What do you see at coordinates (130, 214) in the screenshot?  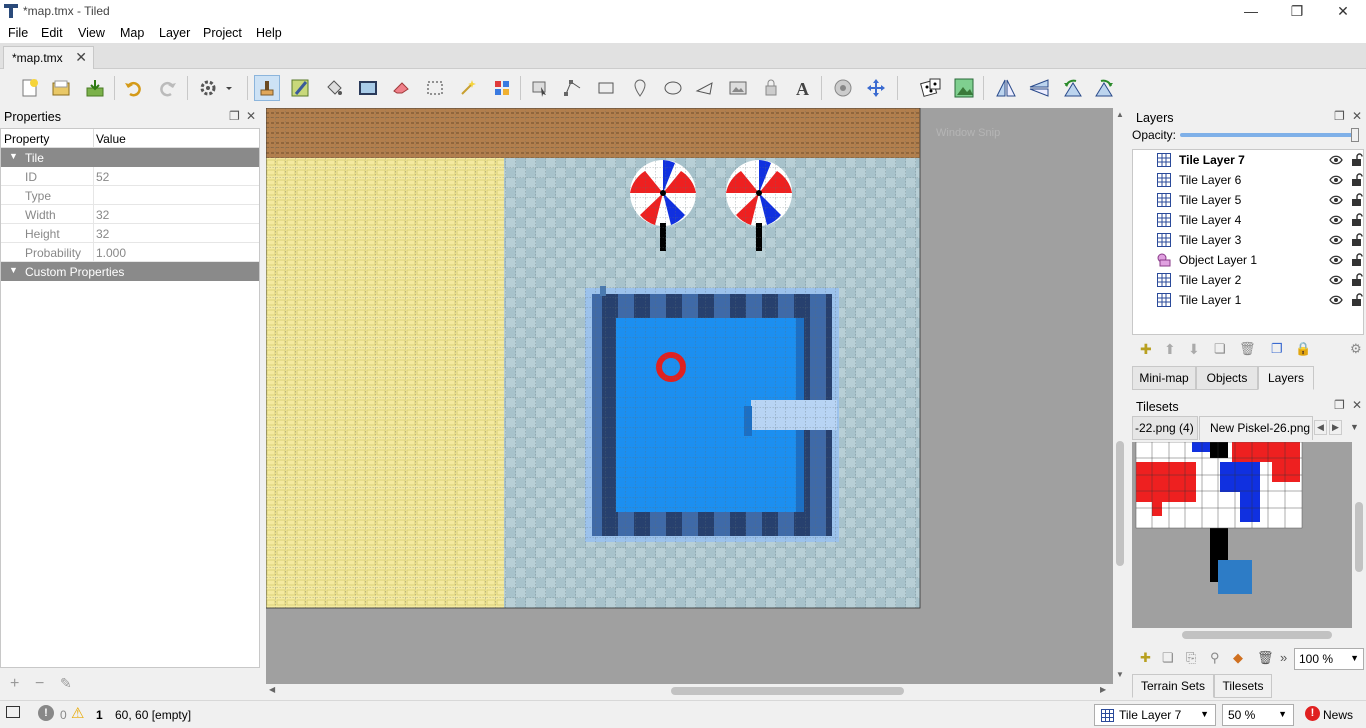 I see `property-row: Width 32` at bounding box center [130, 214].